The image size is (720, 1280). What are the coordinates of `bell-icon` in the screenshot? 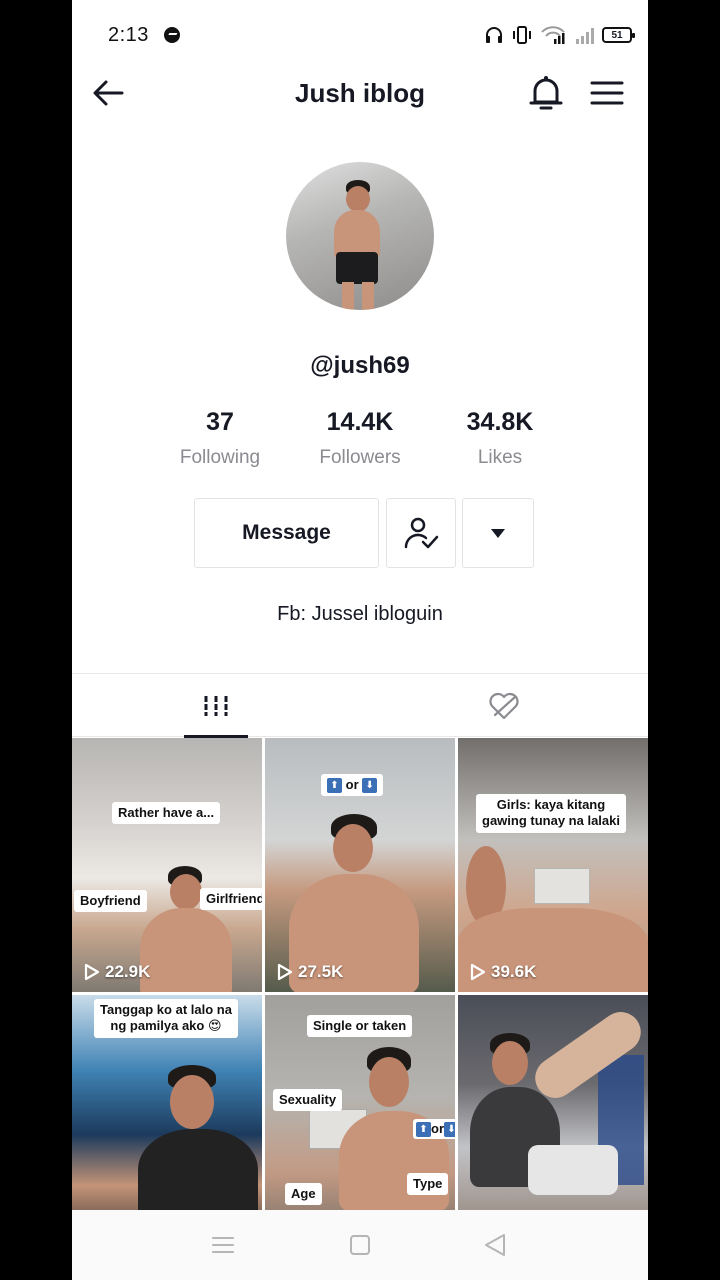 It's located at (546, 93).